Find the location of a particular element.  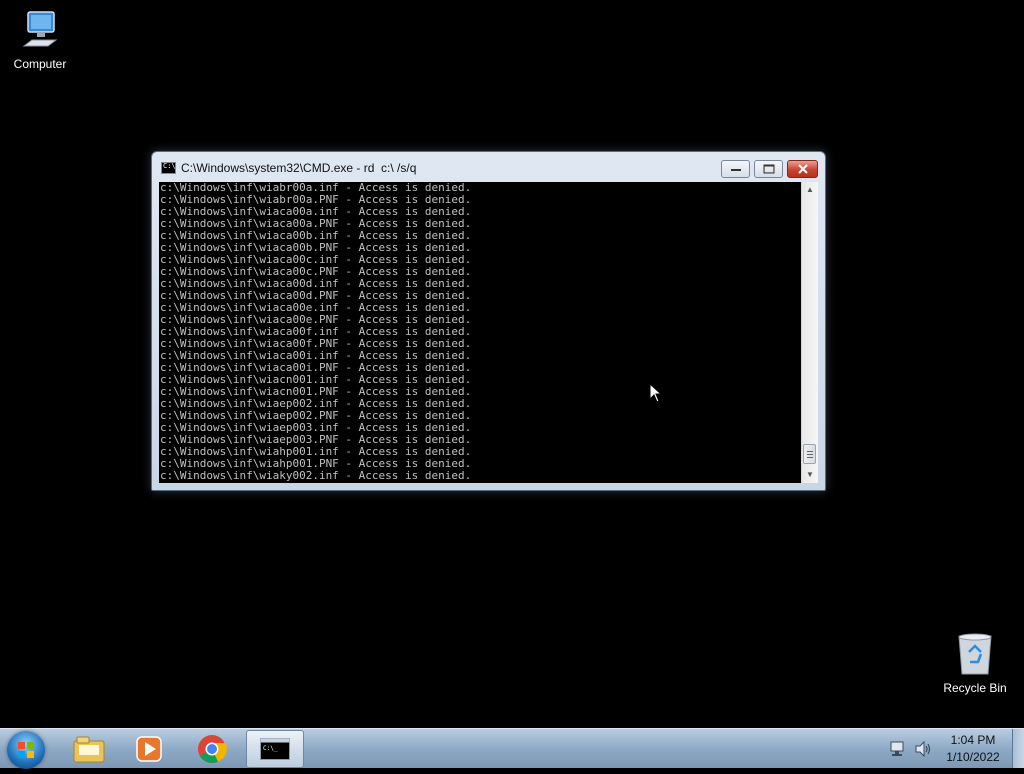

taskbar-cmd-button: C:\_ is located at coordinates (275, 749).